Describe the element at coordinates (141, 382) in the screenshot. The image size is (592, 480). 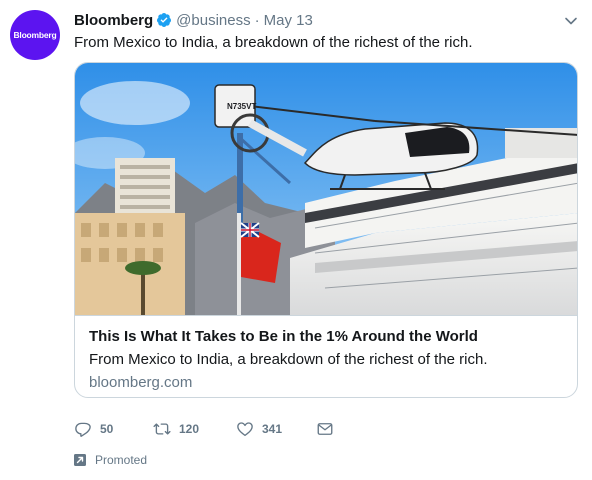
I see `card-domain: bloomberg.com` at that location.